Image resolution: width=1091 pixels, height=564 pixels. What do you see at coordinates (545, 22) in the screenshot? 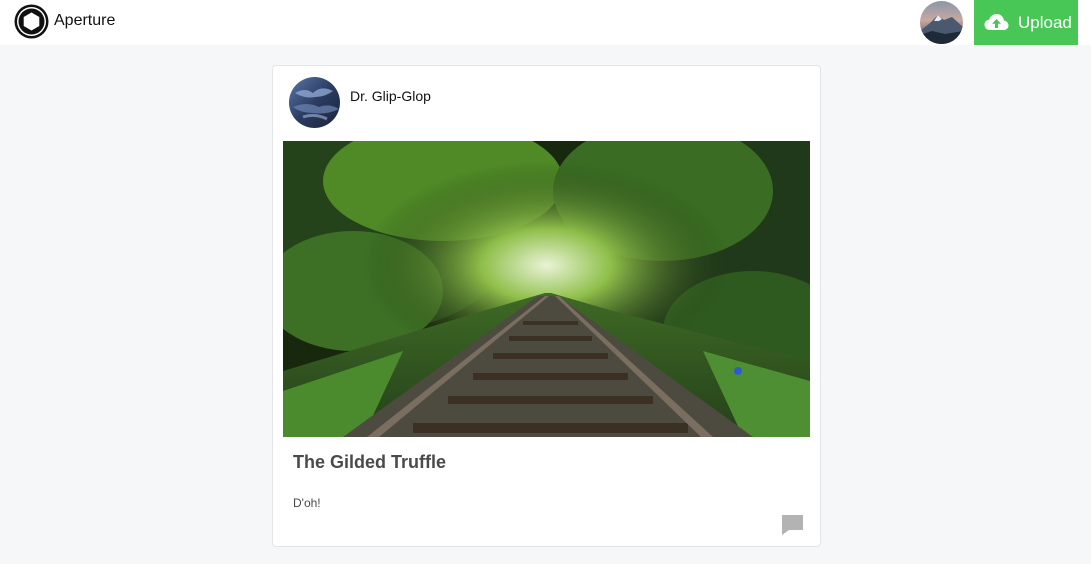
I see `top-navbar: Aperture Upload` at bounding box center [545, 22].